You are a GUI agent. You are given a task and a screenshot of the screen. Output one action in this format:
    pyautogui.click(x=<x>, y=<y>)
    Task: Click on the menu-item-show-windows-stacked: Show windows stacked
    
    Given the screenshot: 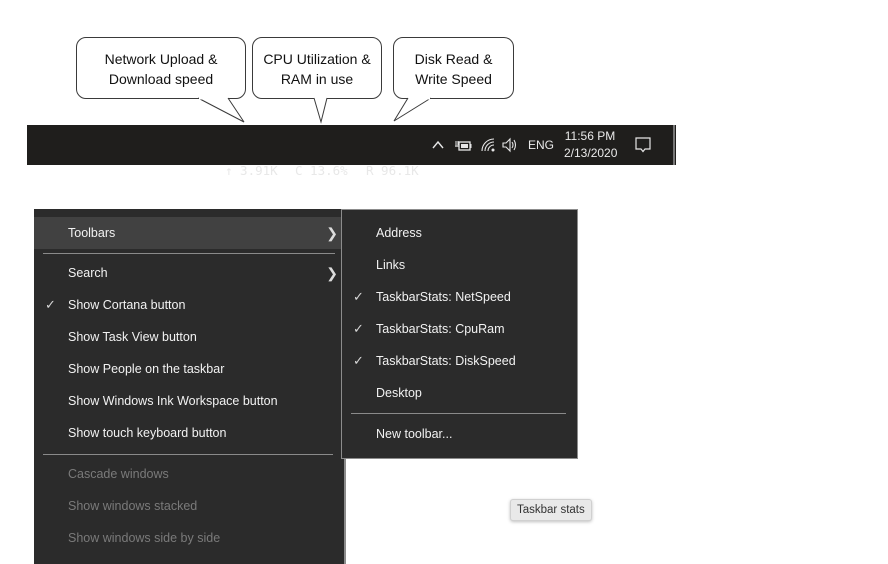 What is the action you would take?
    pyautogui.click(x=189, y=506)
    